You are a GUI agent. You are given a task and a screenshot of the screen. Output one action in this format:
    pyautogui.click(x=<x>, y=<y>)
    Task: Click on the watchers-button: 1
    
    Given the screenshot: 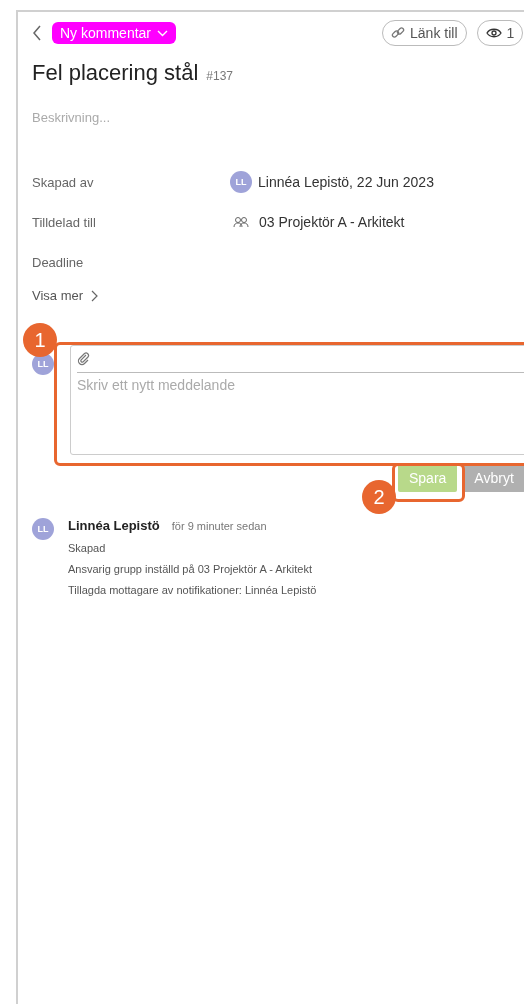 What is the action you would take?
    pyautogui.click(x=500, y=33)
    